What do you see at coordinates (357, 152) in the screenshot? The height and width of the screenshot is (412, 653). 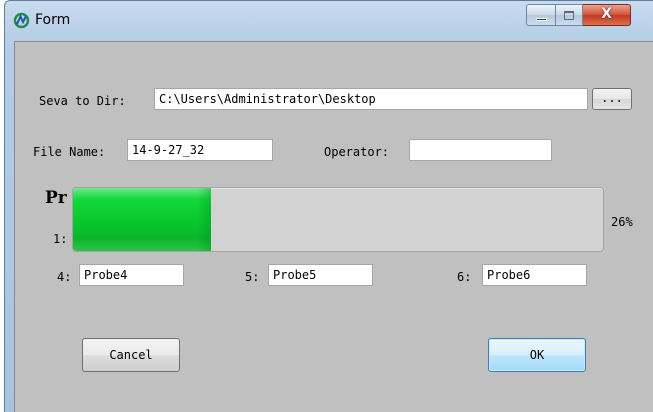 I see `operator-label: Operator:` at bounding box center [357, 152].